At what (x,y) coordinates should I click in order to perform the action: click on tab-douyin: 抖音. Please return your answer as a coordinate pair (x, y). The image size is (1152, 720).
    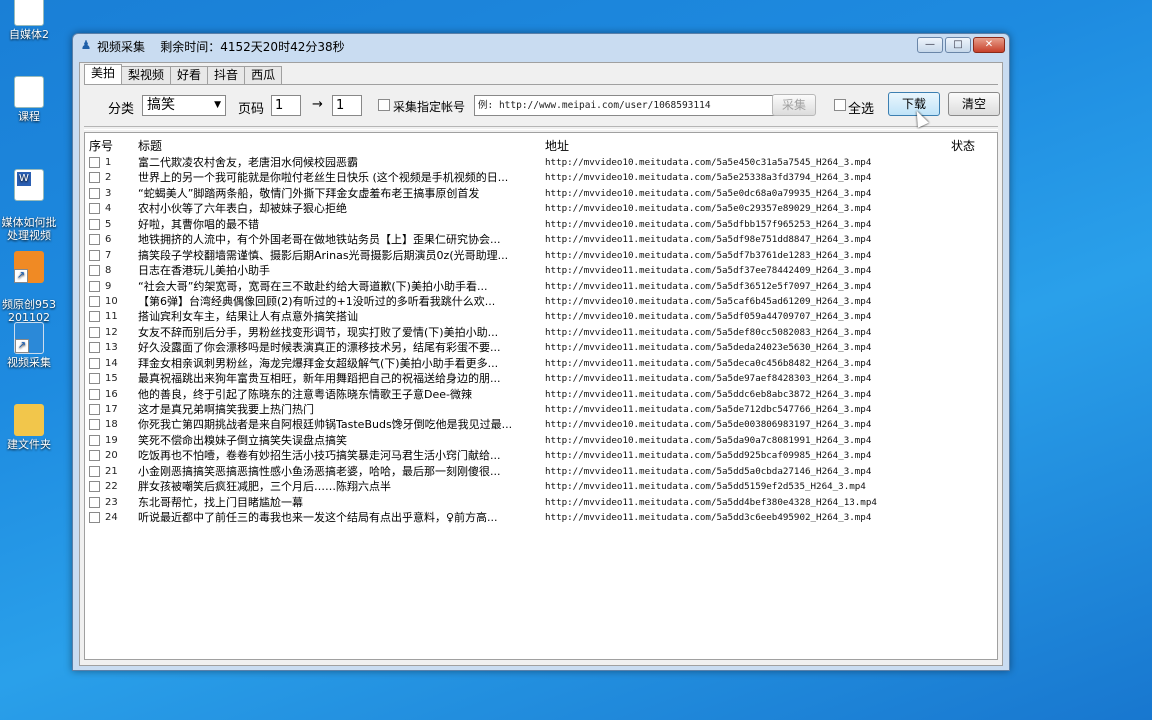
    Looking at the image, I should click on (226, 75).